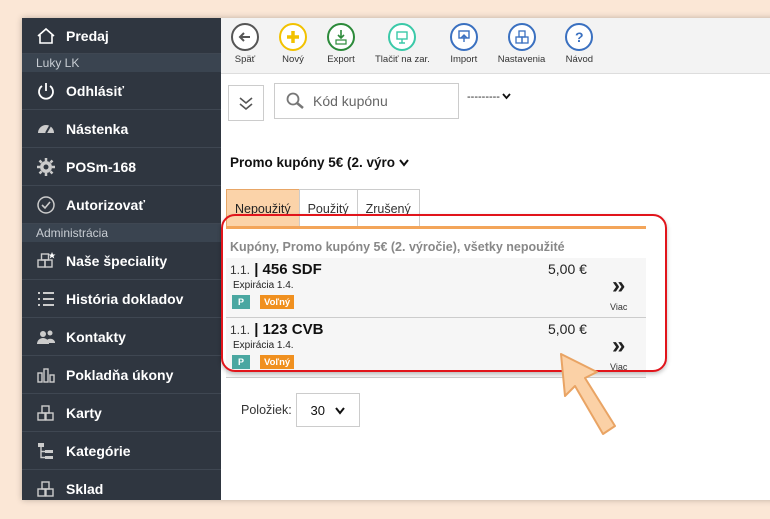 This screenshot has height=519, width=770. I want to click on power-icon, so click(46, 91).